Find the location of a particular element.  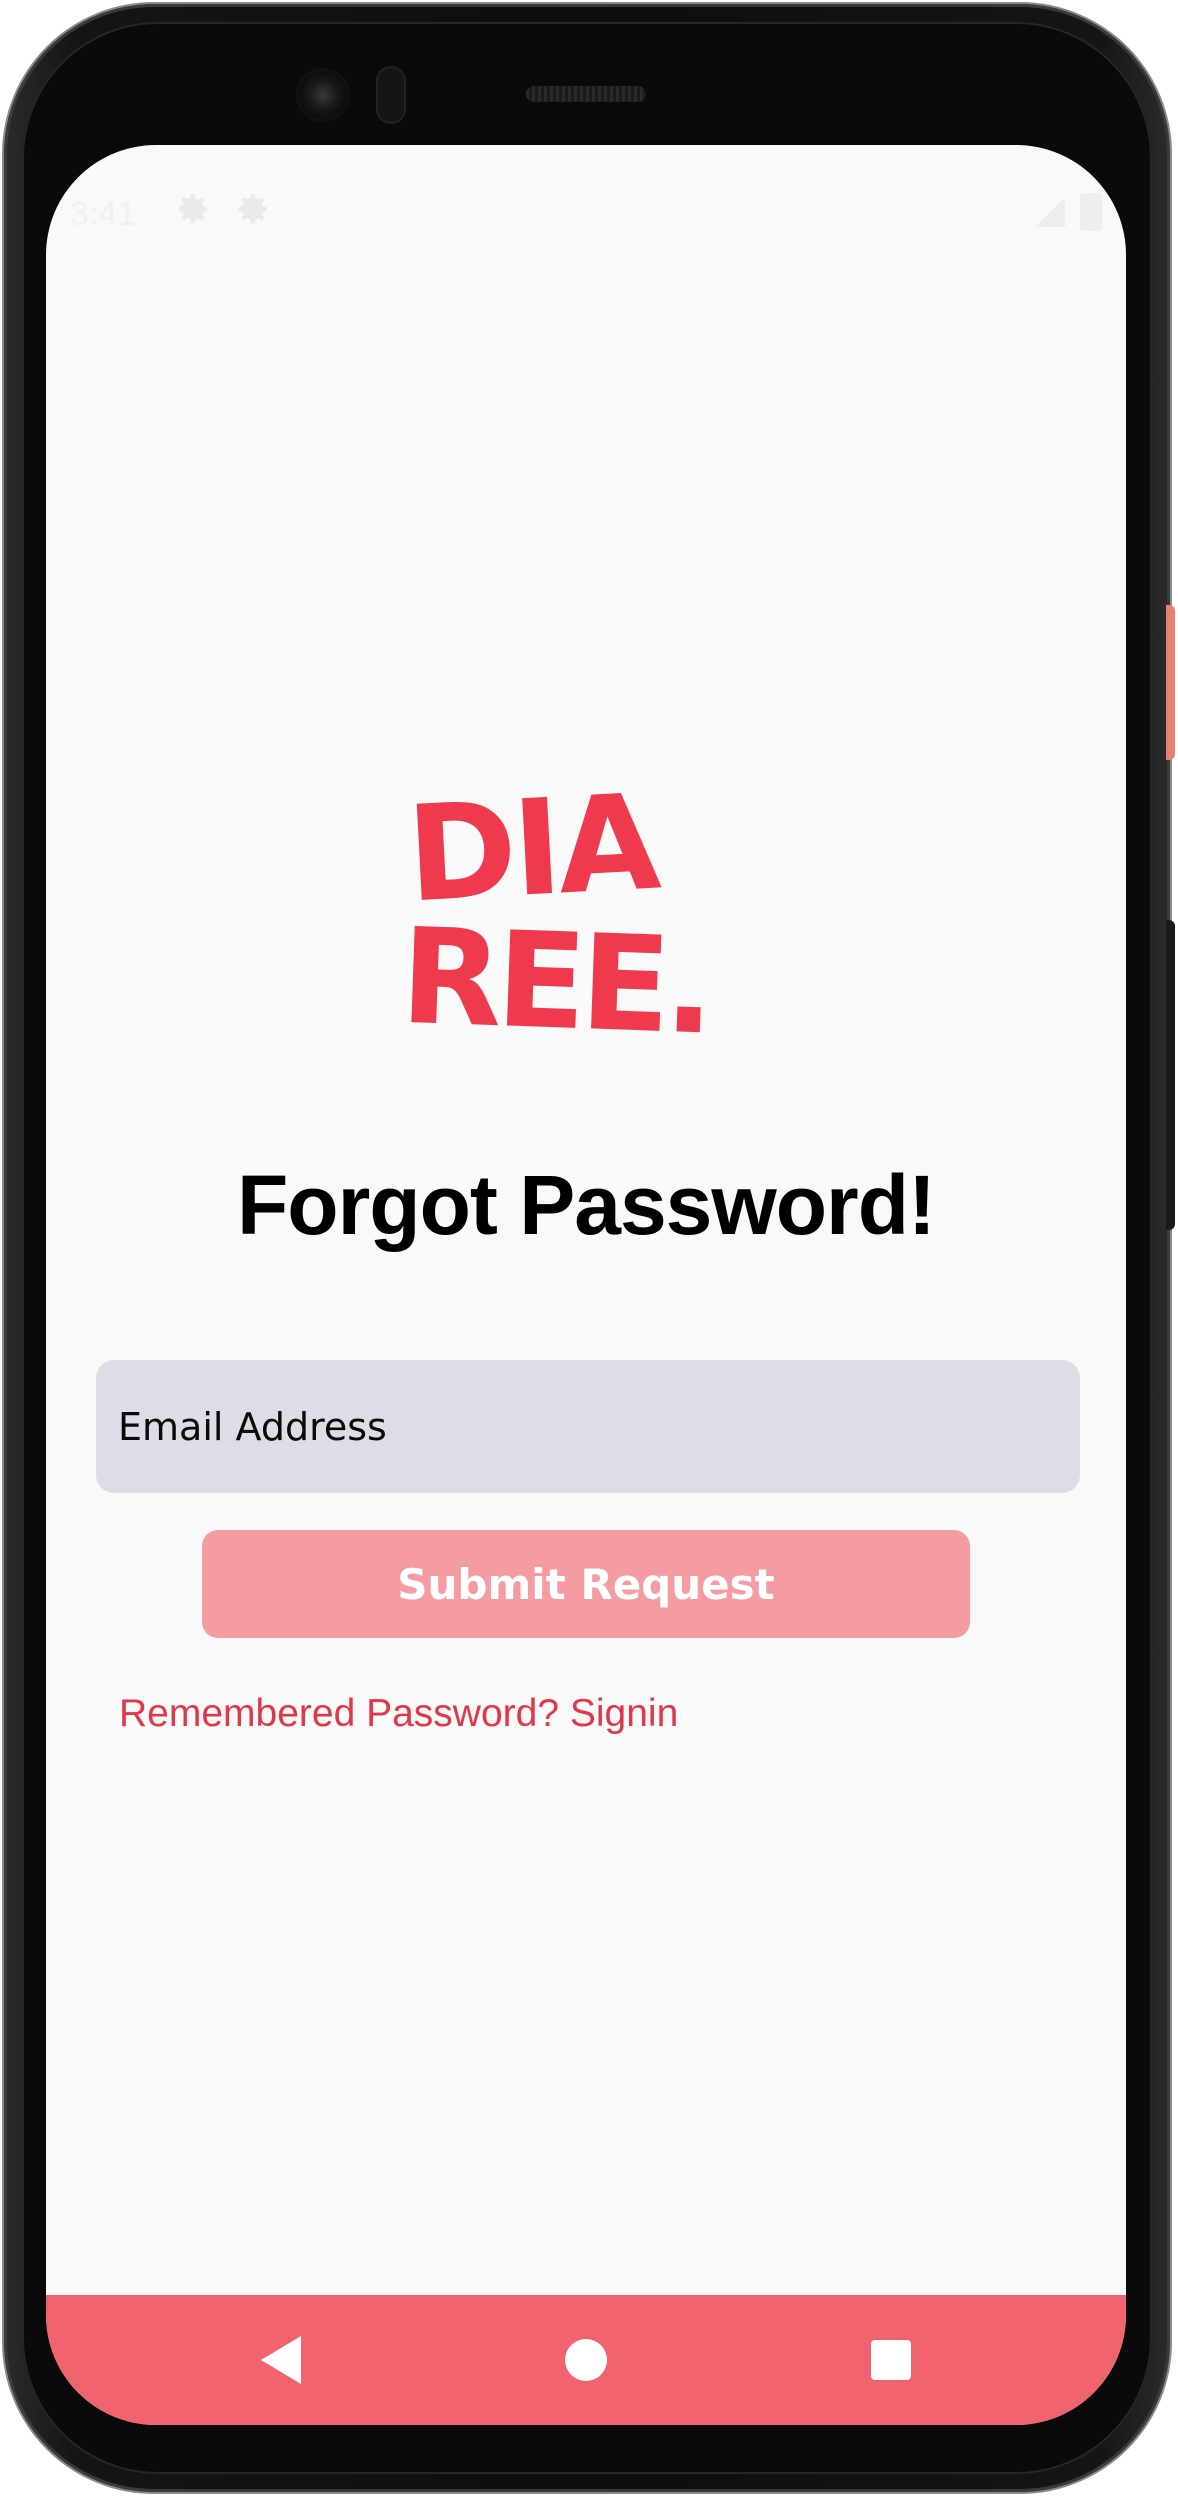

nav-back-button is located at coordinates (281, 2360).